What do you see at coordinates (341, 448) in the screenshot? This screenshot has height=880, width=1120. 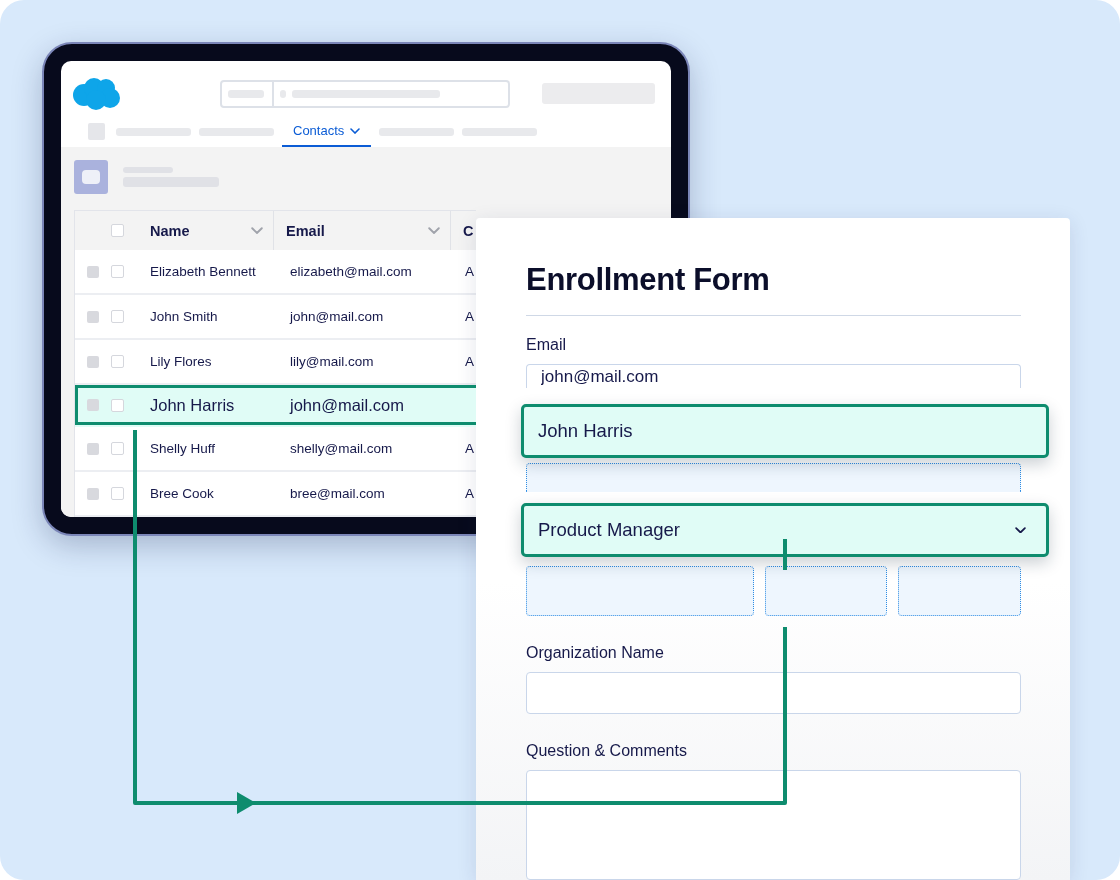 I see `table-cell-text: shelly@mail.com` at bounding box center [341, 448].